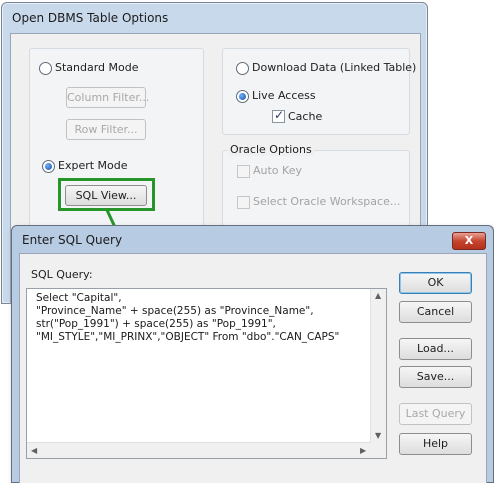 This screenshot has height=483, width=494. I want to click on cache-label: Cache, so click(305, 116).